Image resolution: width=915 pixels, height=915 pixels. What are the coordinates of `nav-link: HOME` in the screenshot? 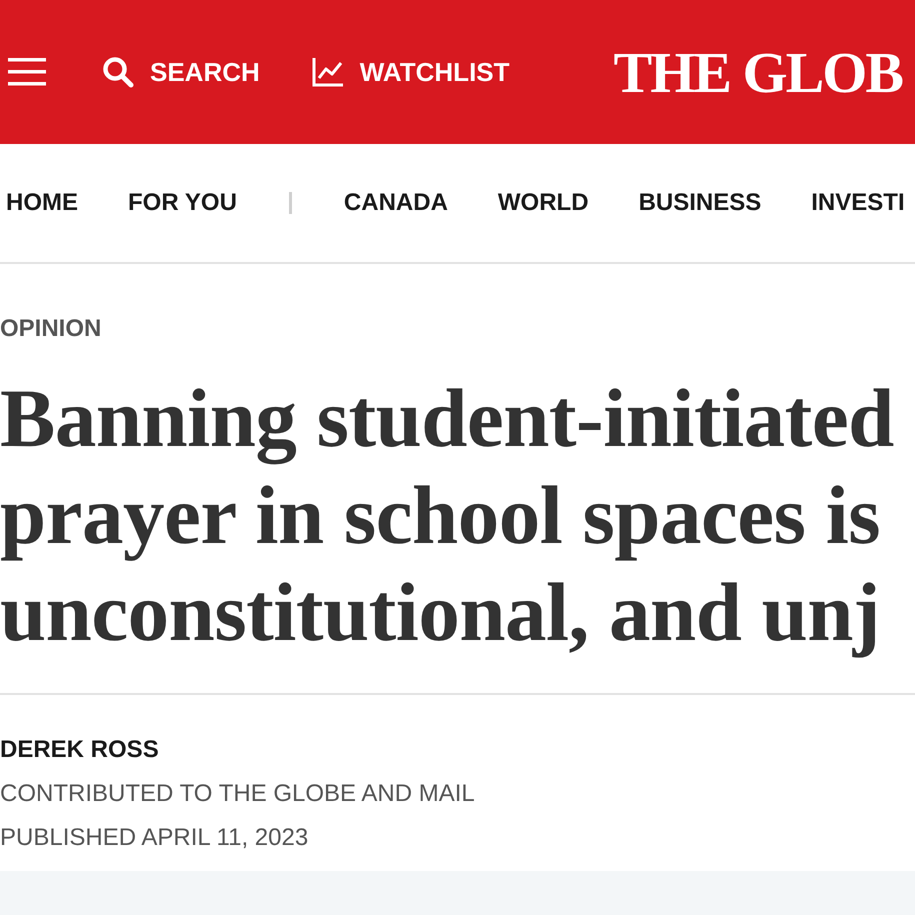 It's located at (42, 203).